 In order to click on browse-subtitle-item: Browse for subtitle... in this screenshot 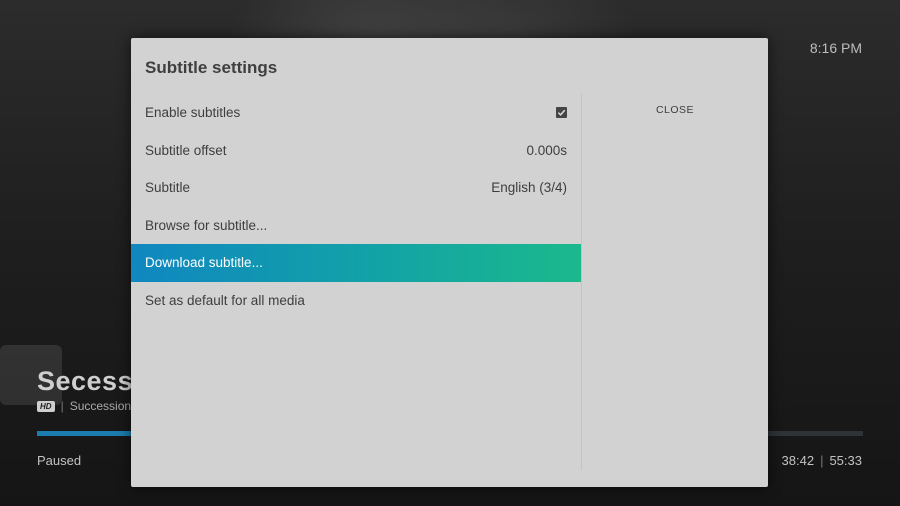, I will do `click(356, 226)`.